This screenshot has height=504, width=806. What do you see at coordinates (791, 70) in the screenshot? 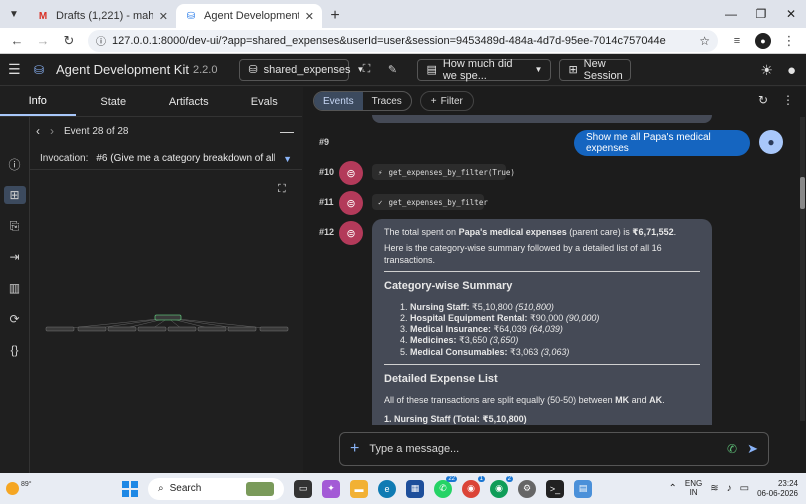
I see `account-icon: ●` at bounding box center [791, 70].